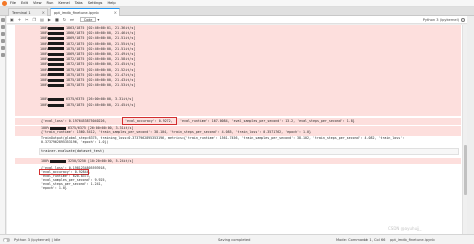 Image resolution: width=474 pixels, height=244 pixels. Describe the element at coordinates (465, 170) in the screenshot. I see `scrollbar-thumb` at that location.